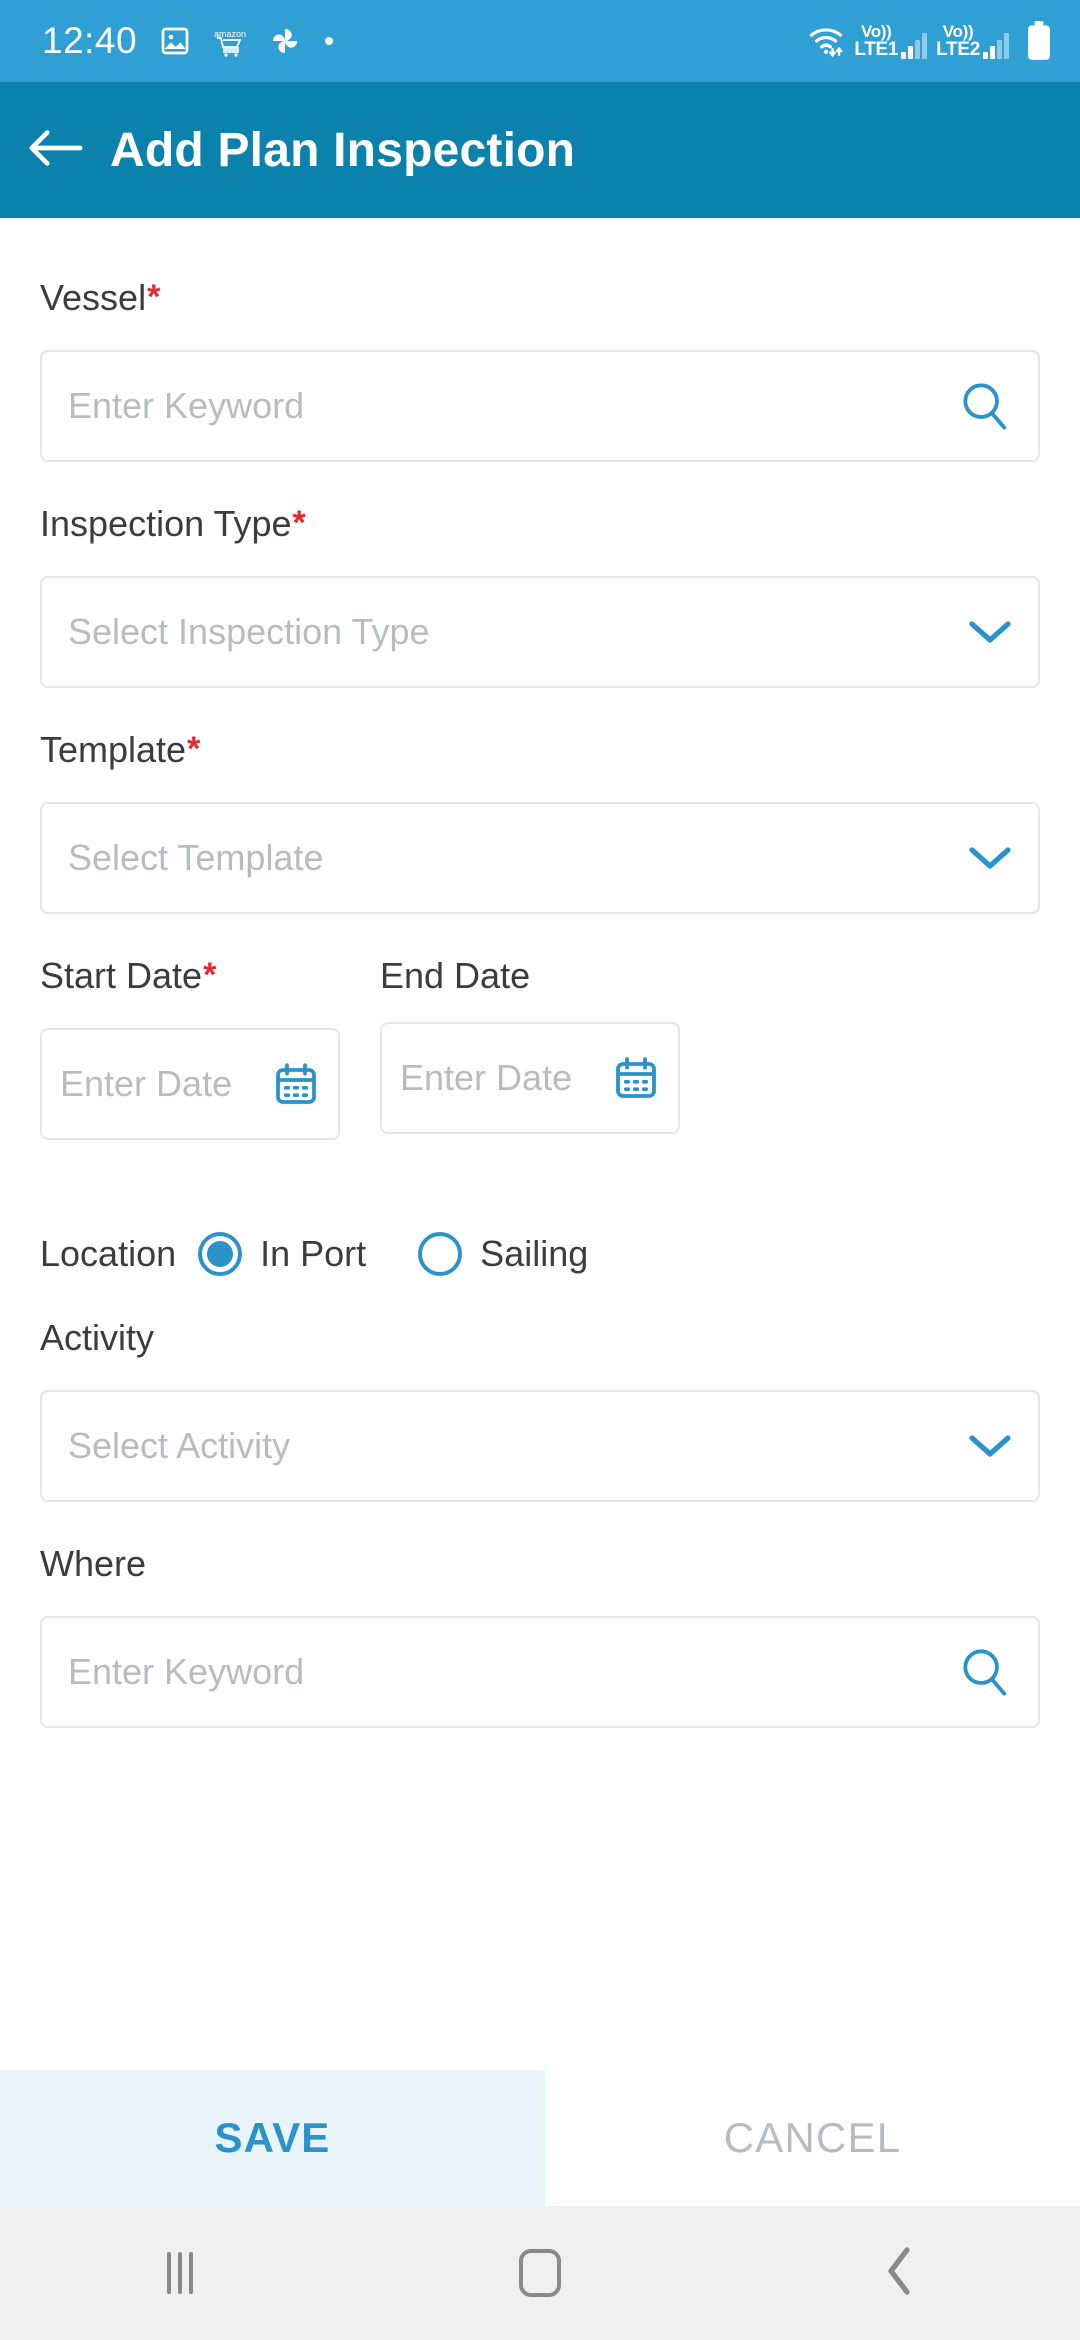 The width and height of the screenshot is (1080, 2340). I want to click on location-label: Location, so click(108, 1253).